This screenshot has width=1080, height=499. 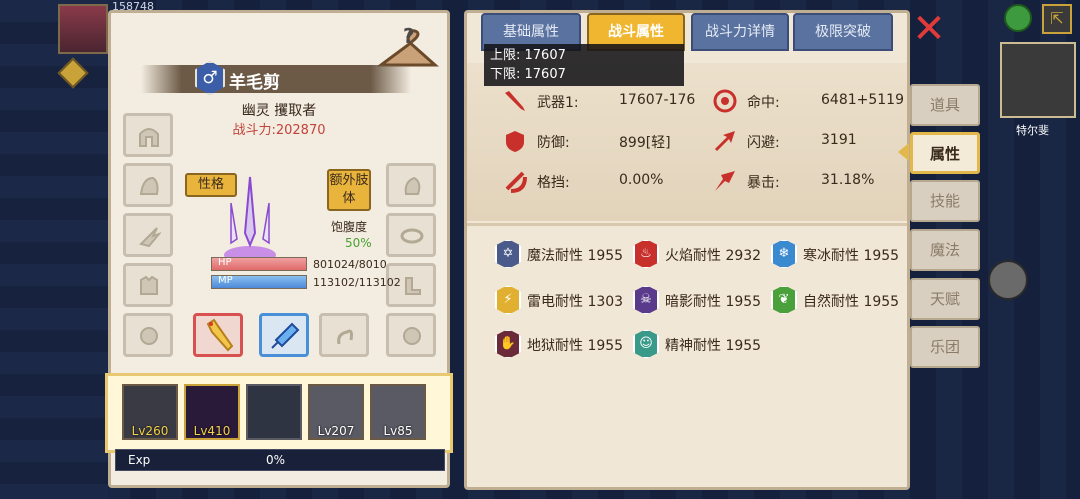 What do you see at coordinates (848, 180) in the screenshot?
I see `crit-value: 31.18%` at bounding box center [848, 180].